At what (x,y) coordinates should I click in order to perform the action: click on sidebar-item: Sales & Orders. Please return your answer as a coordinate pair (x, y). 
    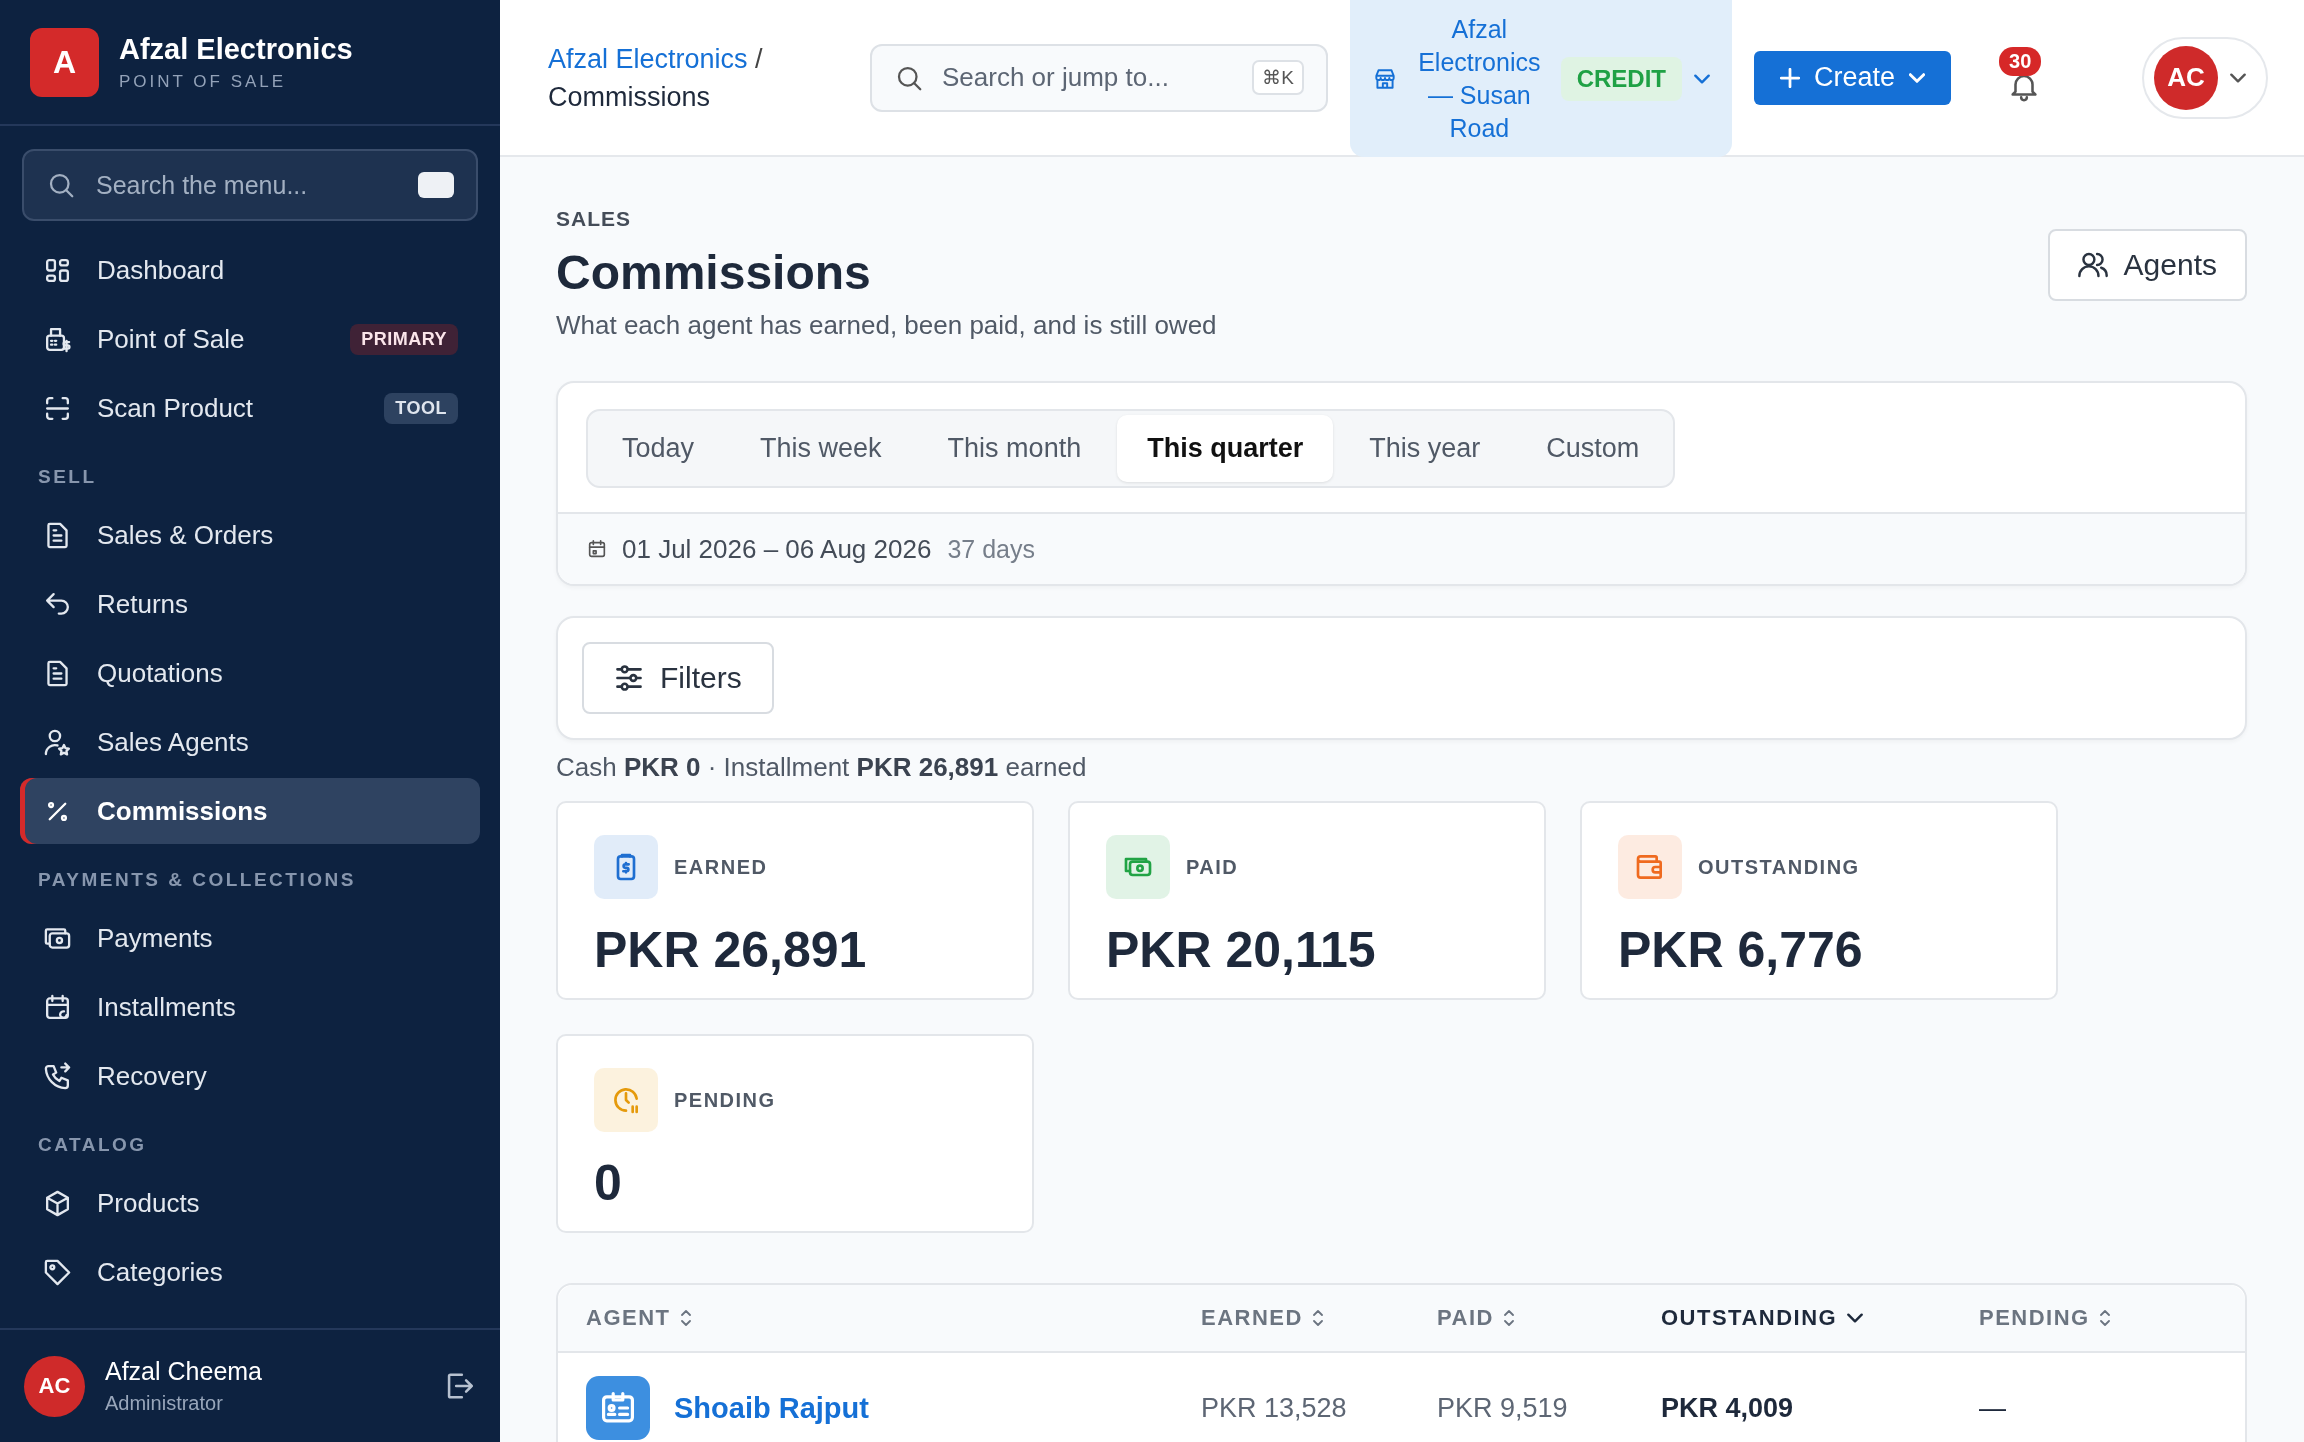
    Looking at the image, I should click on (250, 535).